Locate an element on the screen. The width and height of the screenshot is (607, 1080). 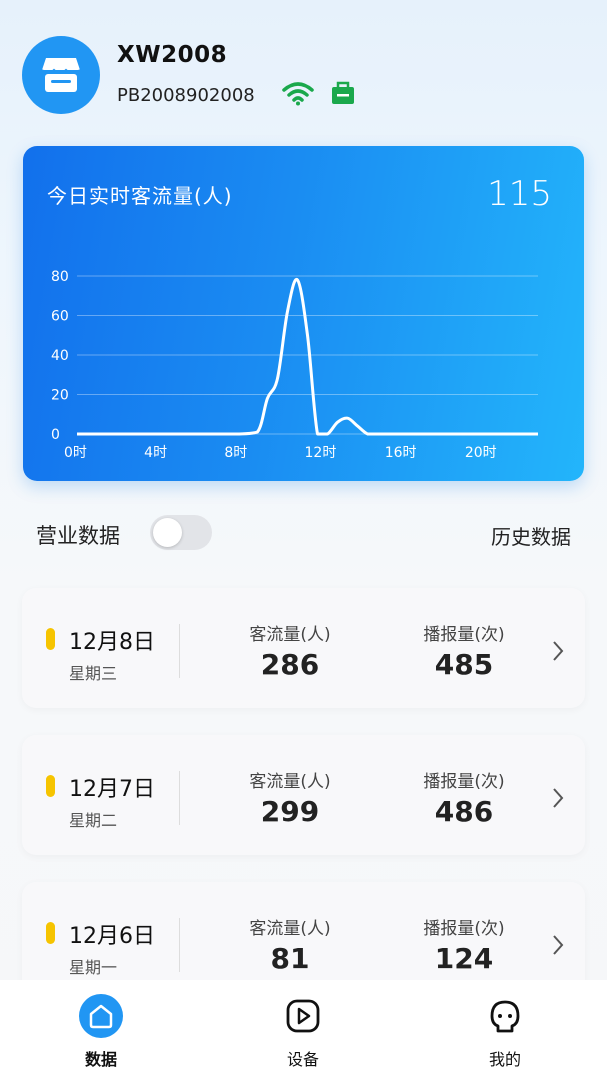
store-icon is located at coordinates (61, 75).